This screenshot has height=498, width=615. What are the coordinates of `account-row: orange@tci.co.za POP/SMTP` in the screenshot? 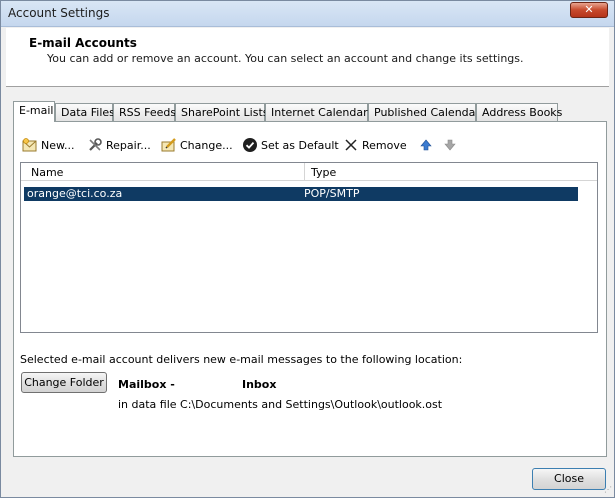 It's located at (301, 194).